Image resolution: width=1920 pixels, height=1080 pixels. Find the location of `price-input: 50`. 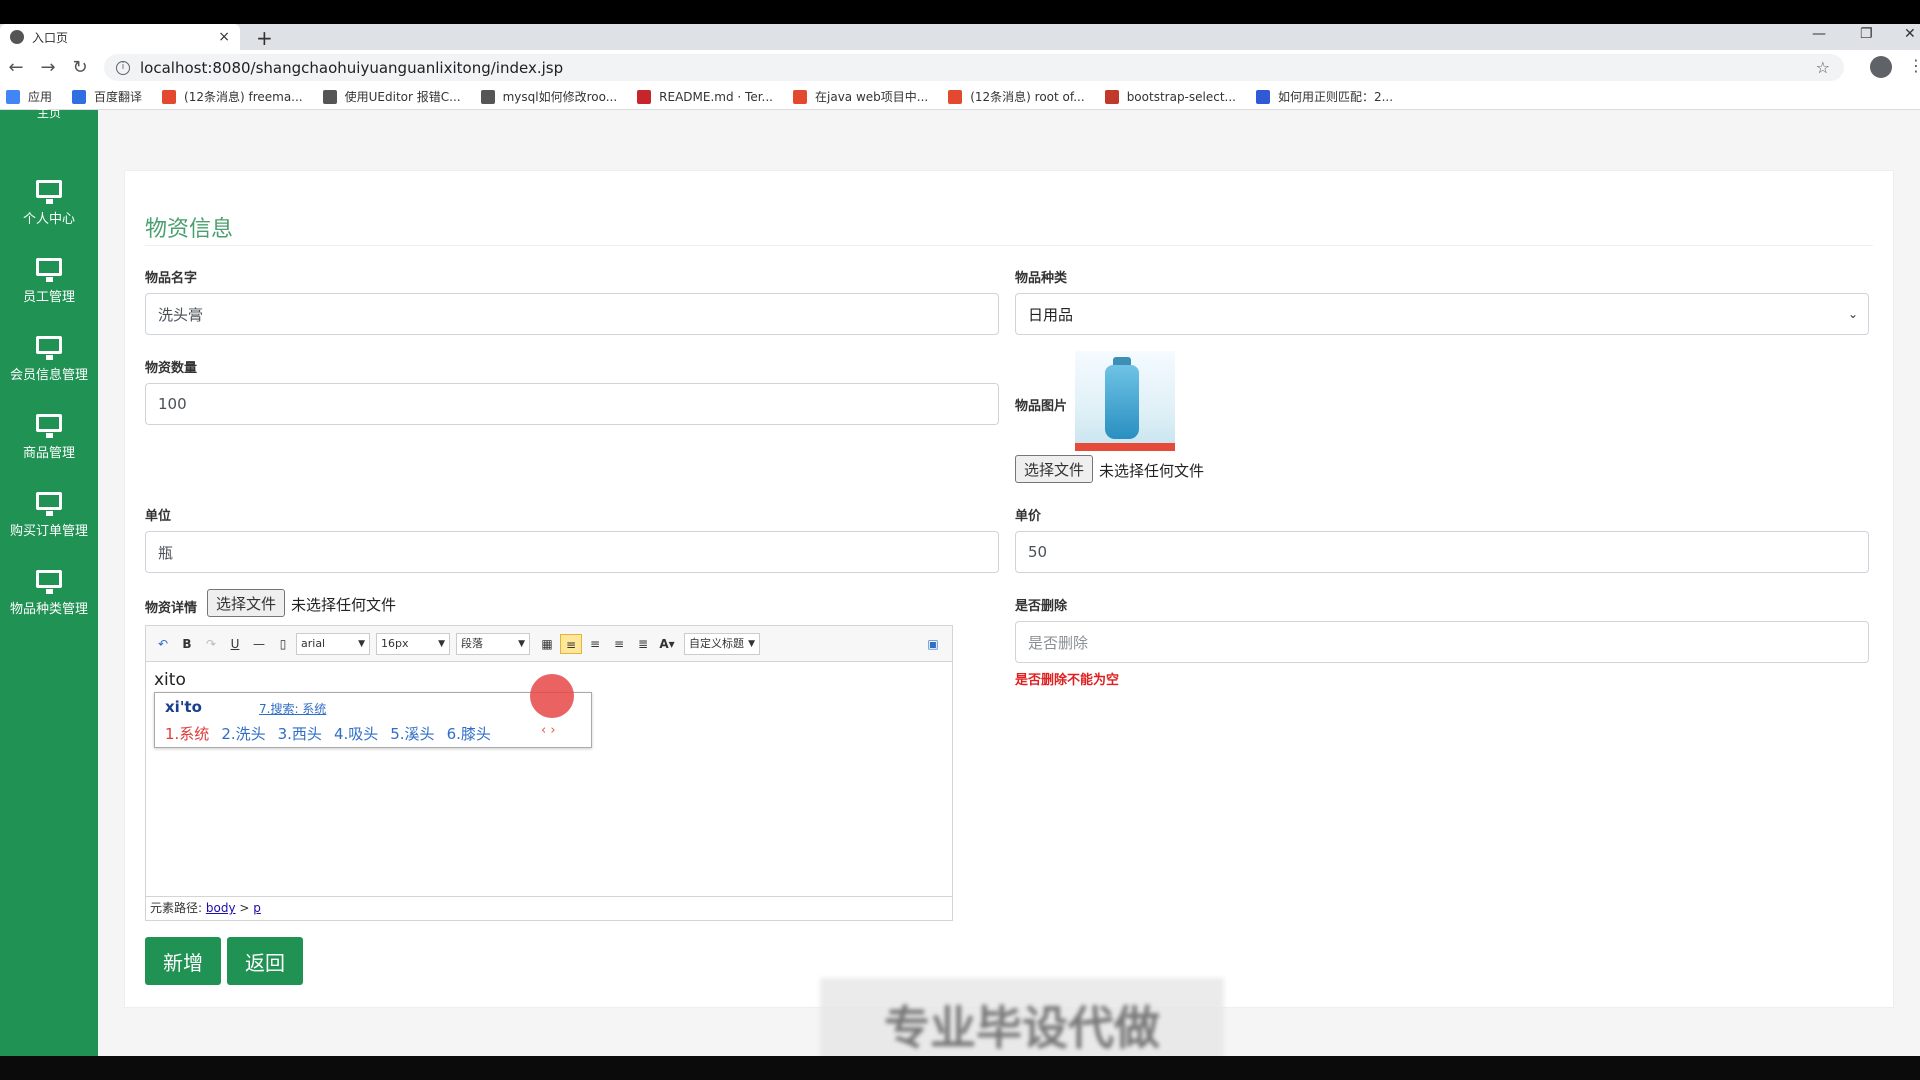

price-input: 50 is located at coordinates (1442, 552).